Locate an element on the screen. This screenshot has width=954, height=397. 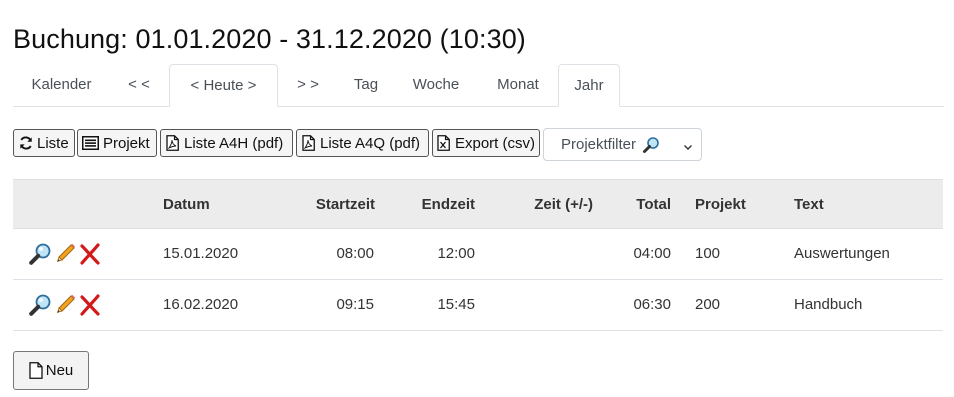
cell-text: Handbuch is located at coordinates (828, 304).